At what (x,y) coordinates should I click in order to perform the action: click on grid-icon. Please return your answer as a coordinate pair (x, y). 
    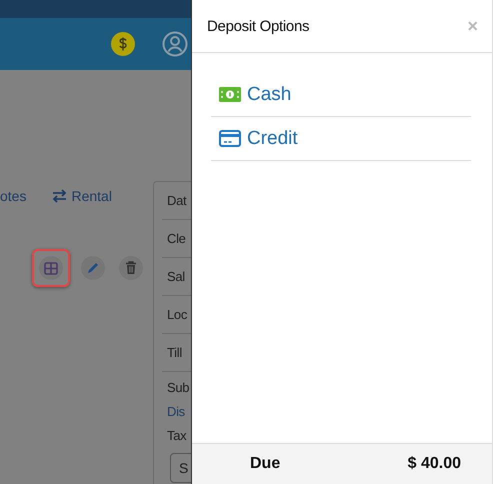
    Looking at the image, I should click on (51, 268).